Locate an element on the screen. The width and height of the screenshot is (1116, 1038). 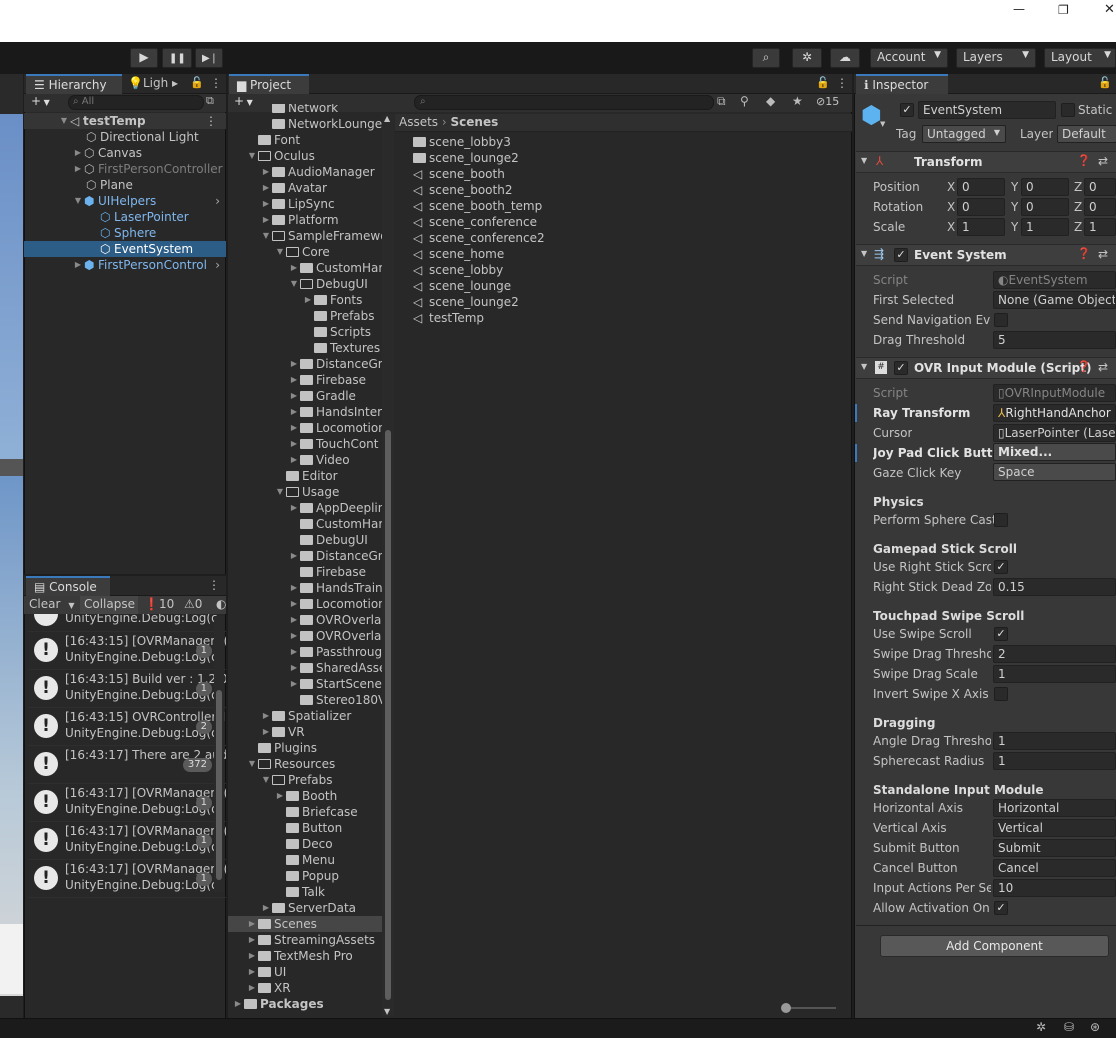
icon-dropdown-arrow-icon: ▼ is located at coordinates (882, 124).